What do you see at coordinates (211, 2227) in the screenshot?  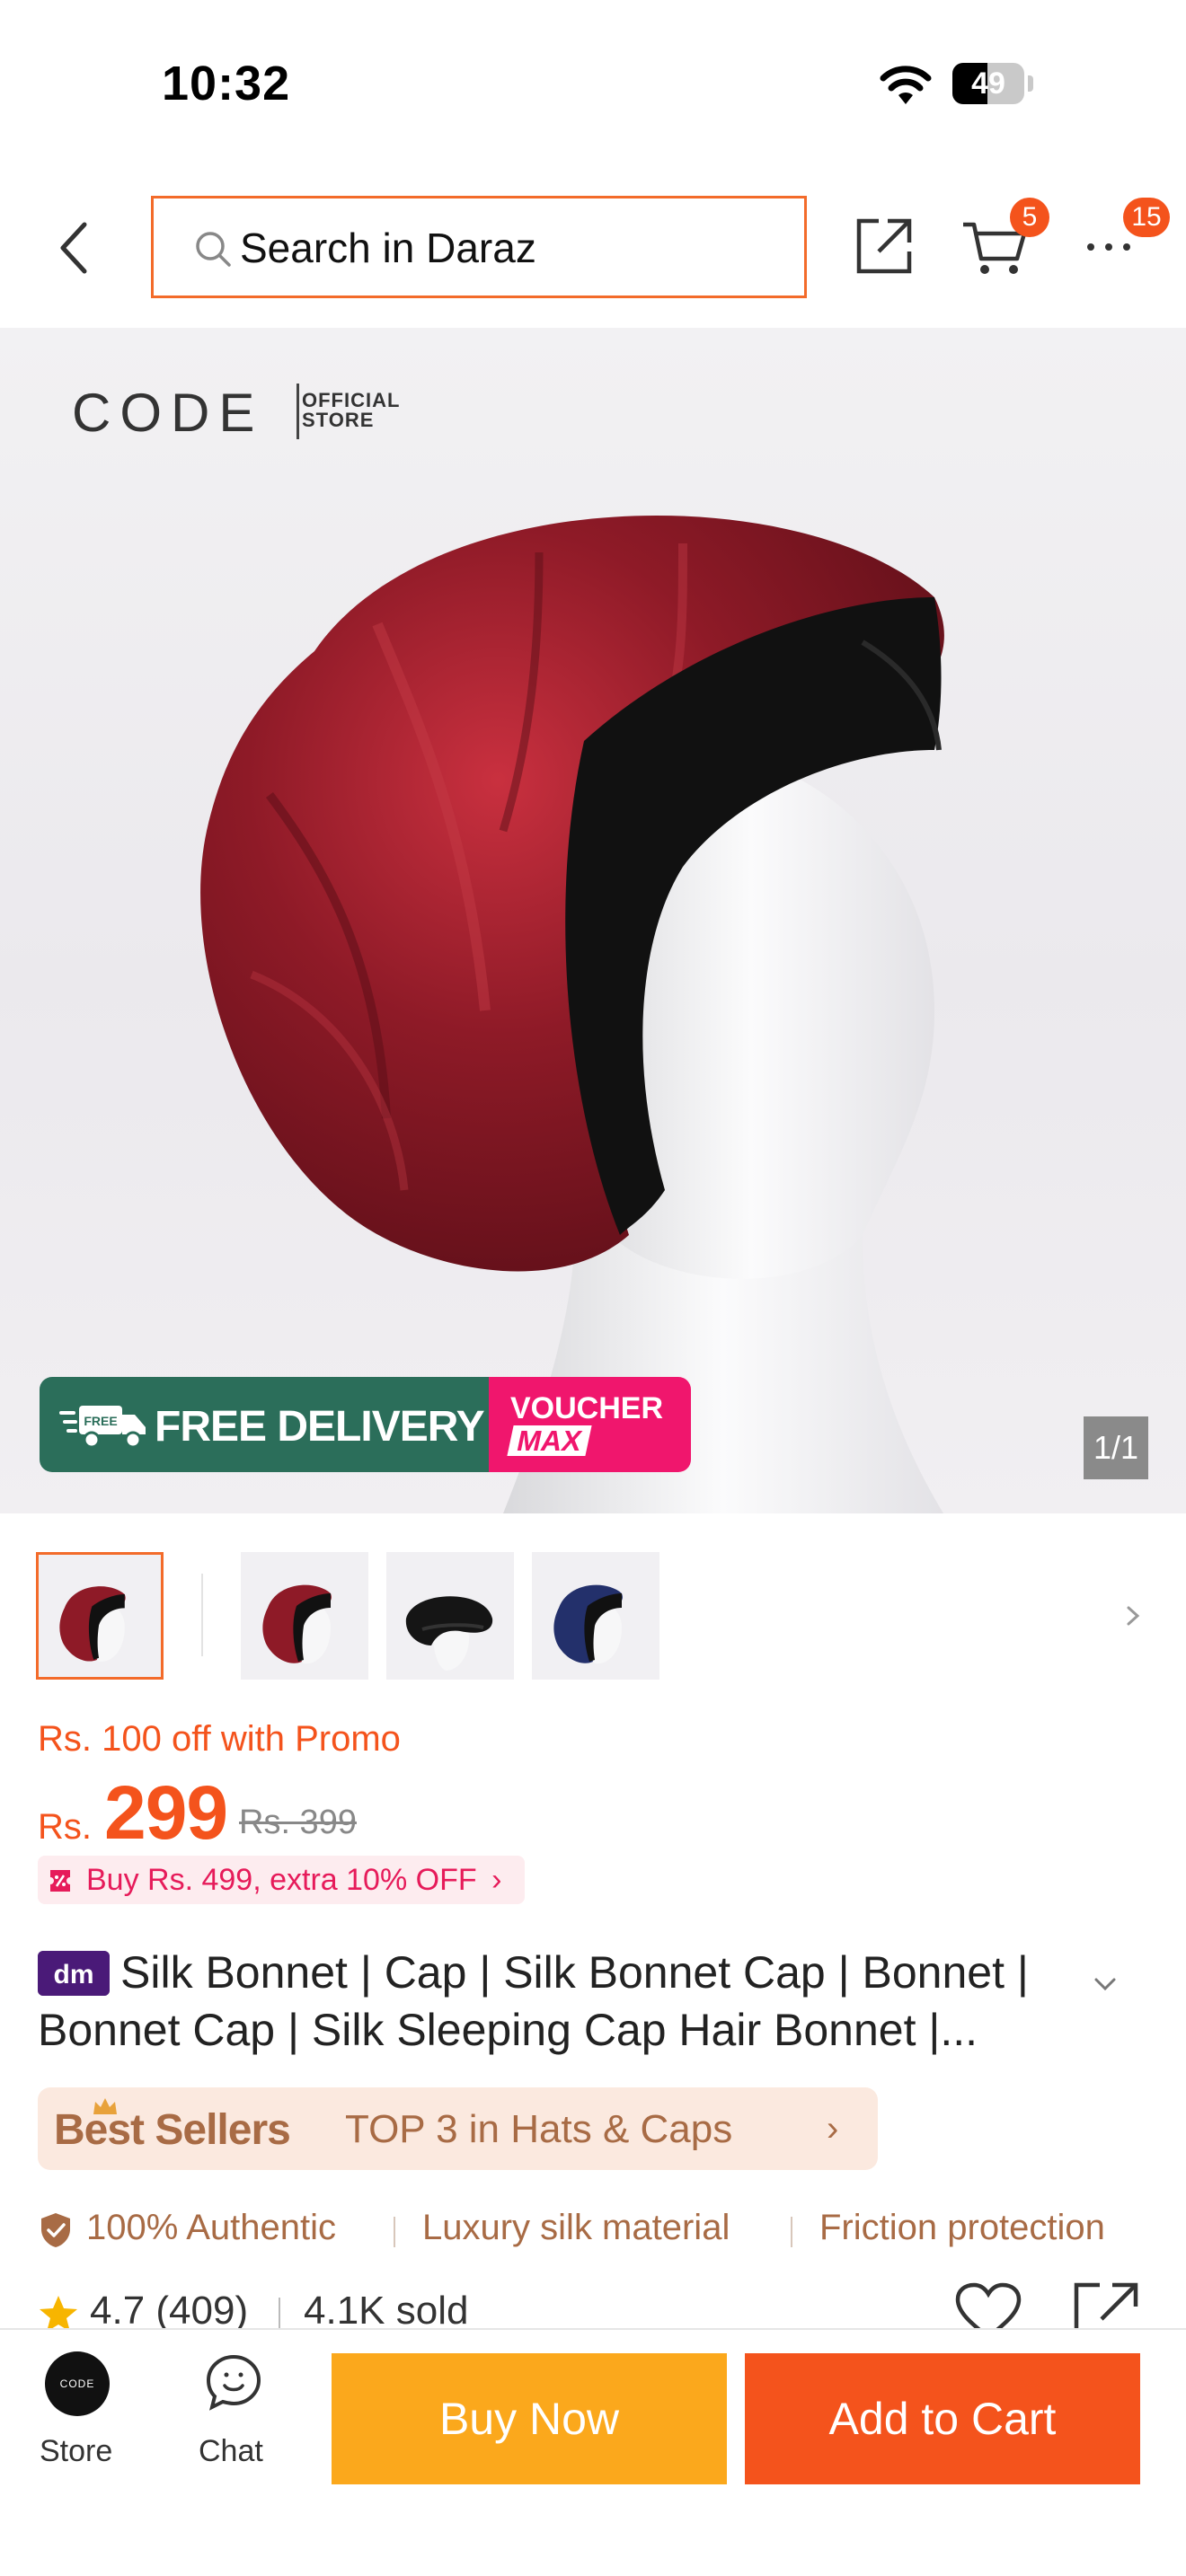 I see `feature-authentic: 100% Authentic` at bounding box center [211, 2227].